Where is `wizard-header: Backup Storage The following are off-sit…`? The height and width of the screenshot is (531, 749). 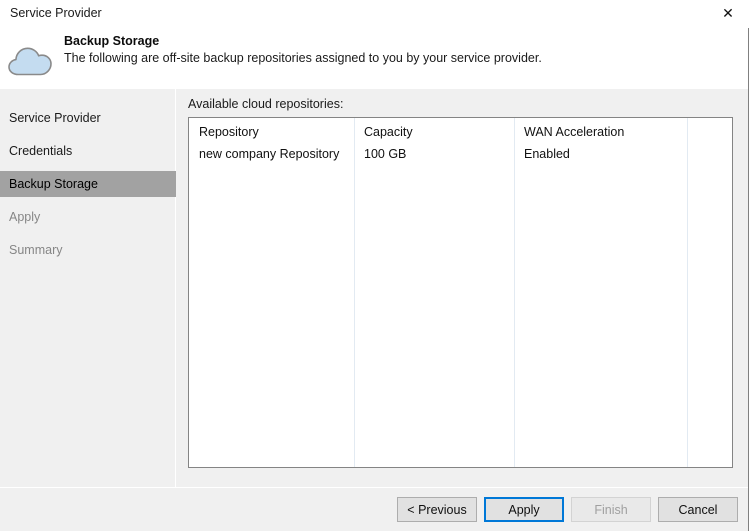
wizard-header: Backup Storage The following are off-sit… is located at coordinates (374, 58).